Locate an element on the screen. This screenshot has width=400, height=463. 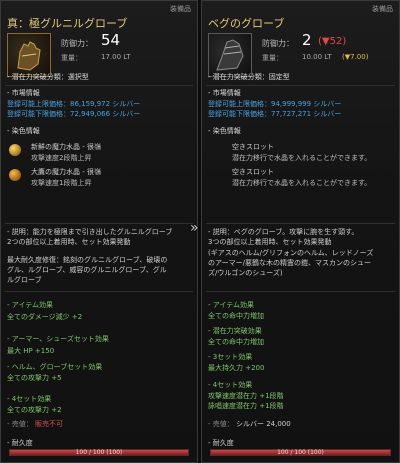
glove-icon is located at coordinates (230, 55).